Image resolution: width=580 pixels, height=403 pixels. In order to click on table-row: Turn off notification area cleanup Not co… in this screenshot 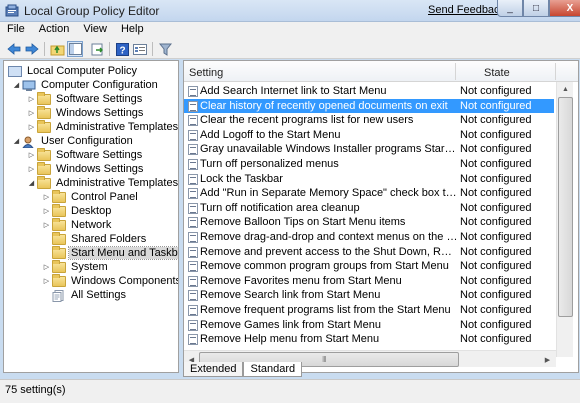, I will do `click(369, 208)`.